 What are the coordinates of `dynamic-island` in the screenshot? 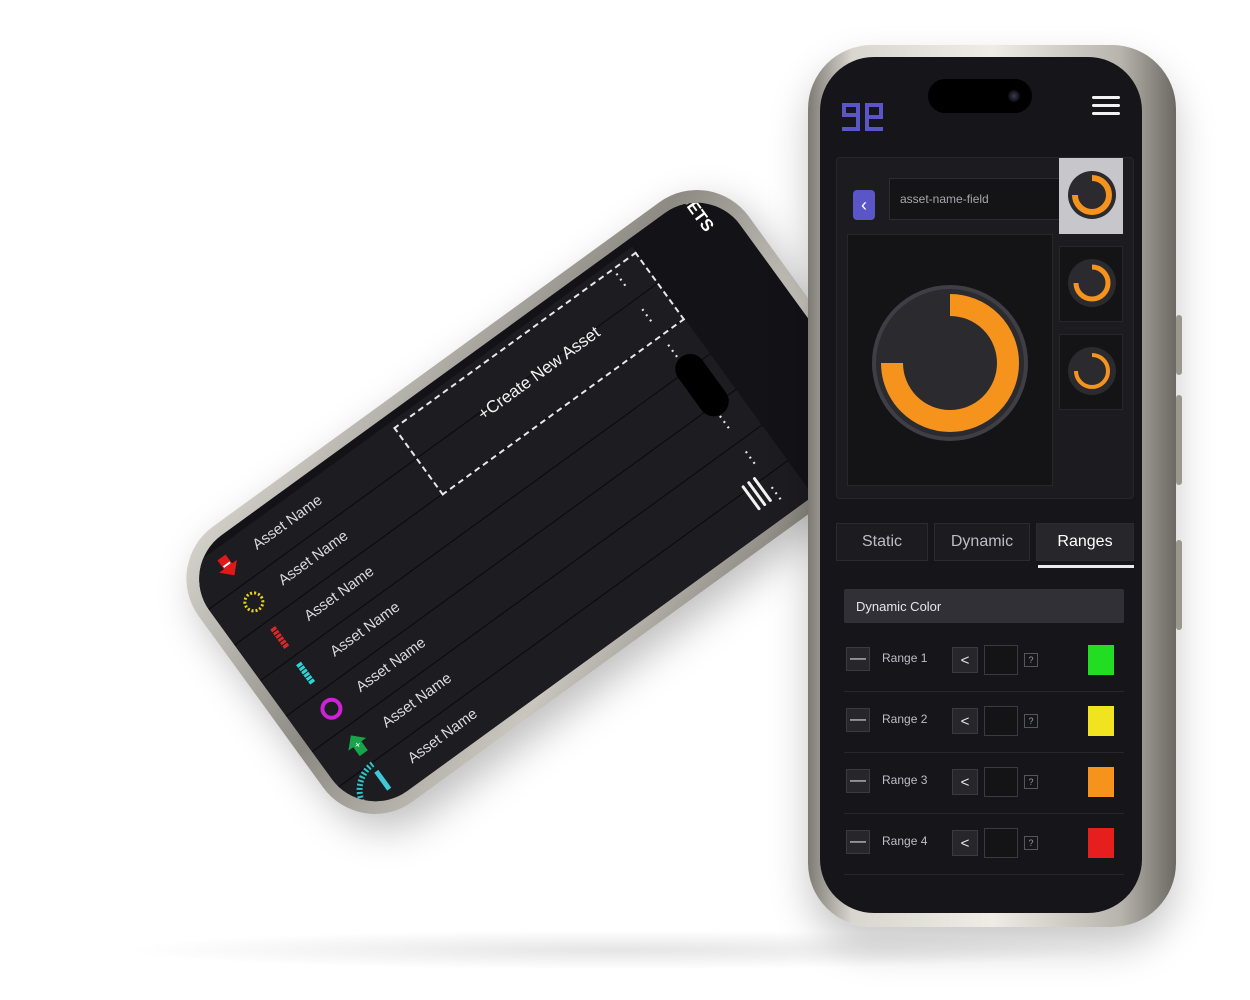 It's located at (980, 96).